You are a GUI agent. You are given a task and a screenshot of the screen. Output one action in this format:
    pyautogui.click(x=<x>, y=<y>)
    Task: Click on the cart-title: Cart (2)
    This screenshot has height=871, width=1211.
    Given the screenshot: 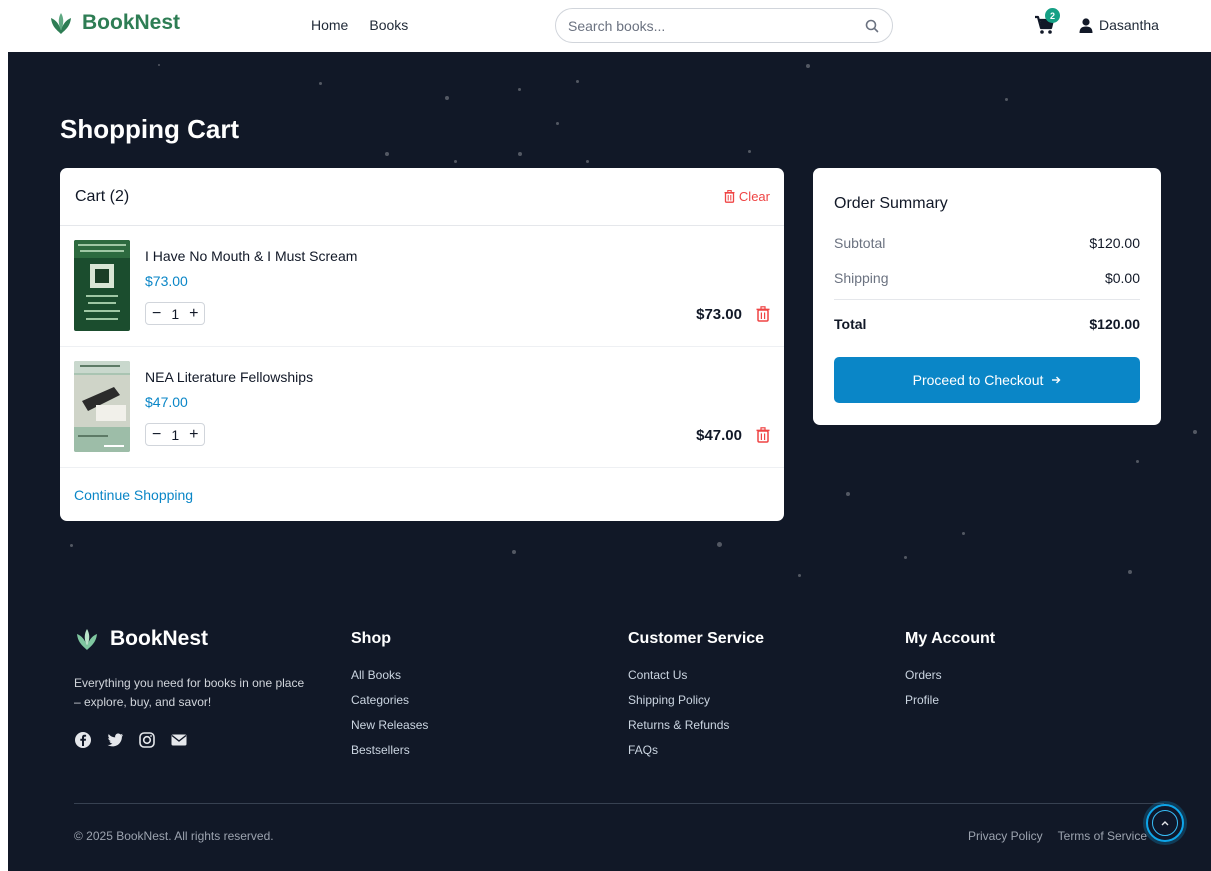 What is the action you would take?
    pyautogui.click(x=102, y=196)
    